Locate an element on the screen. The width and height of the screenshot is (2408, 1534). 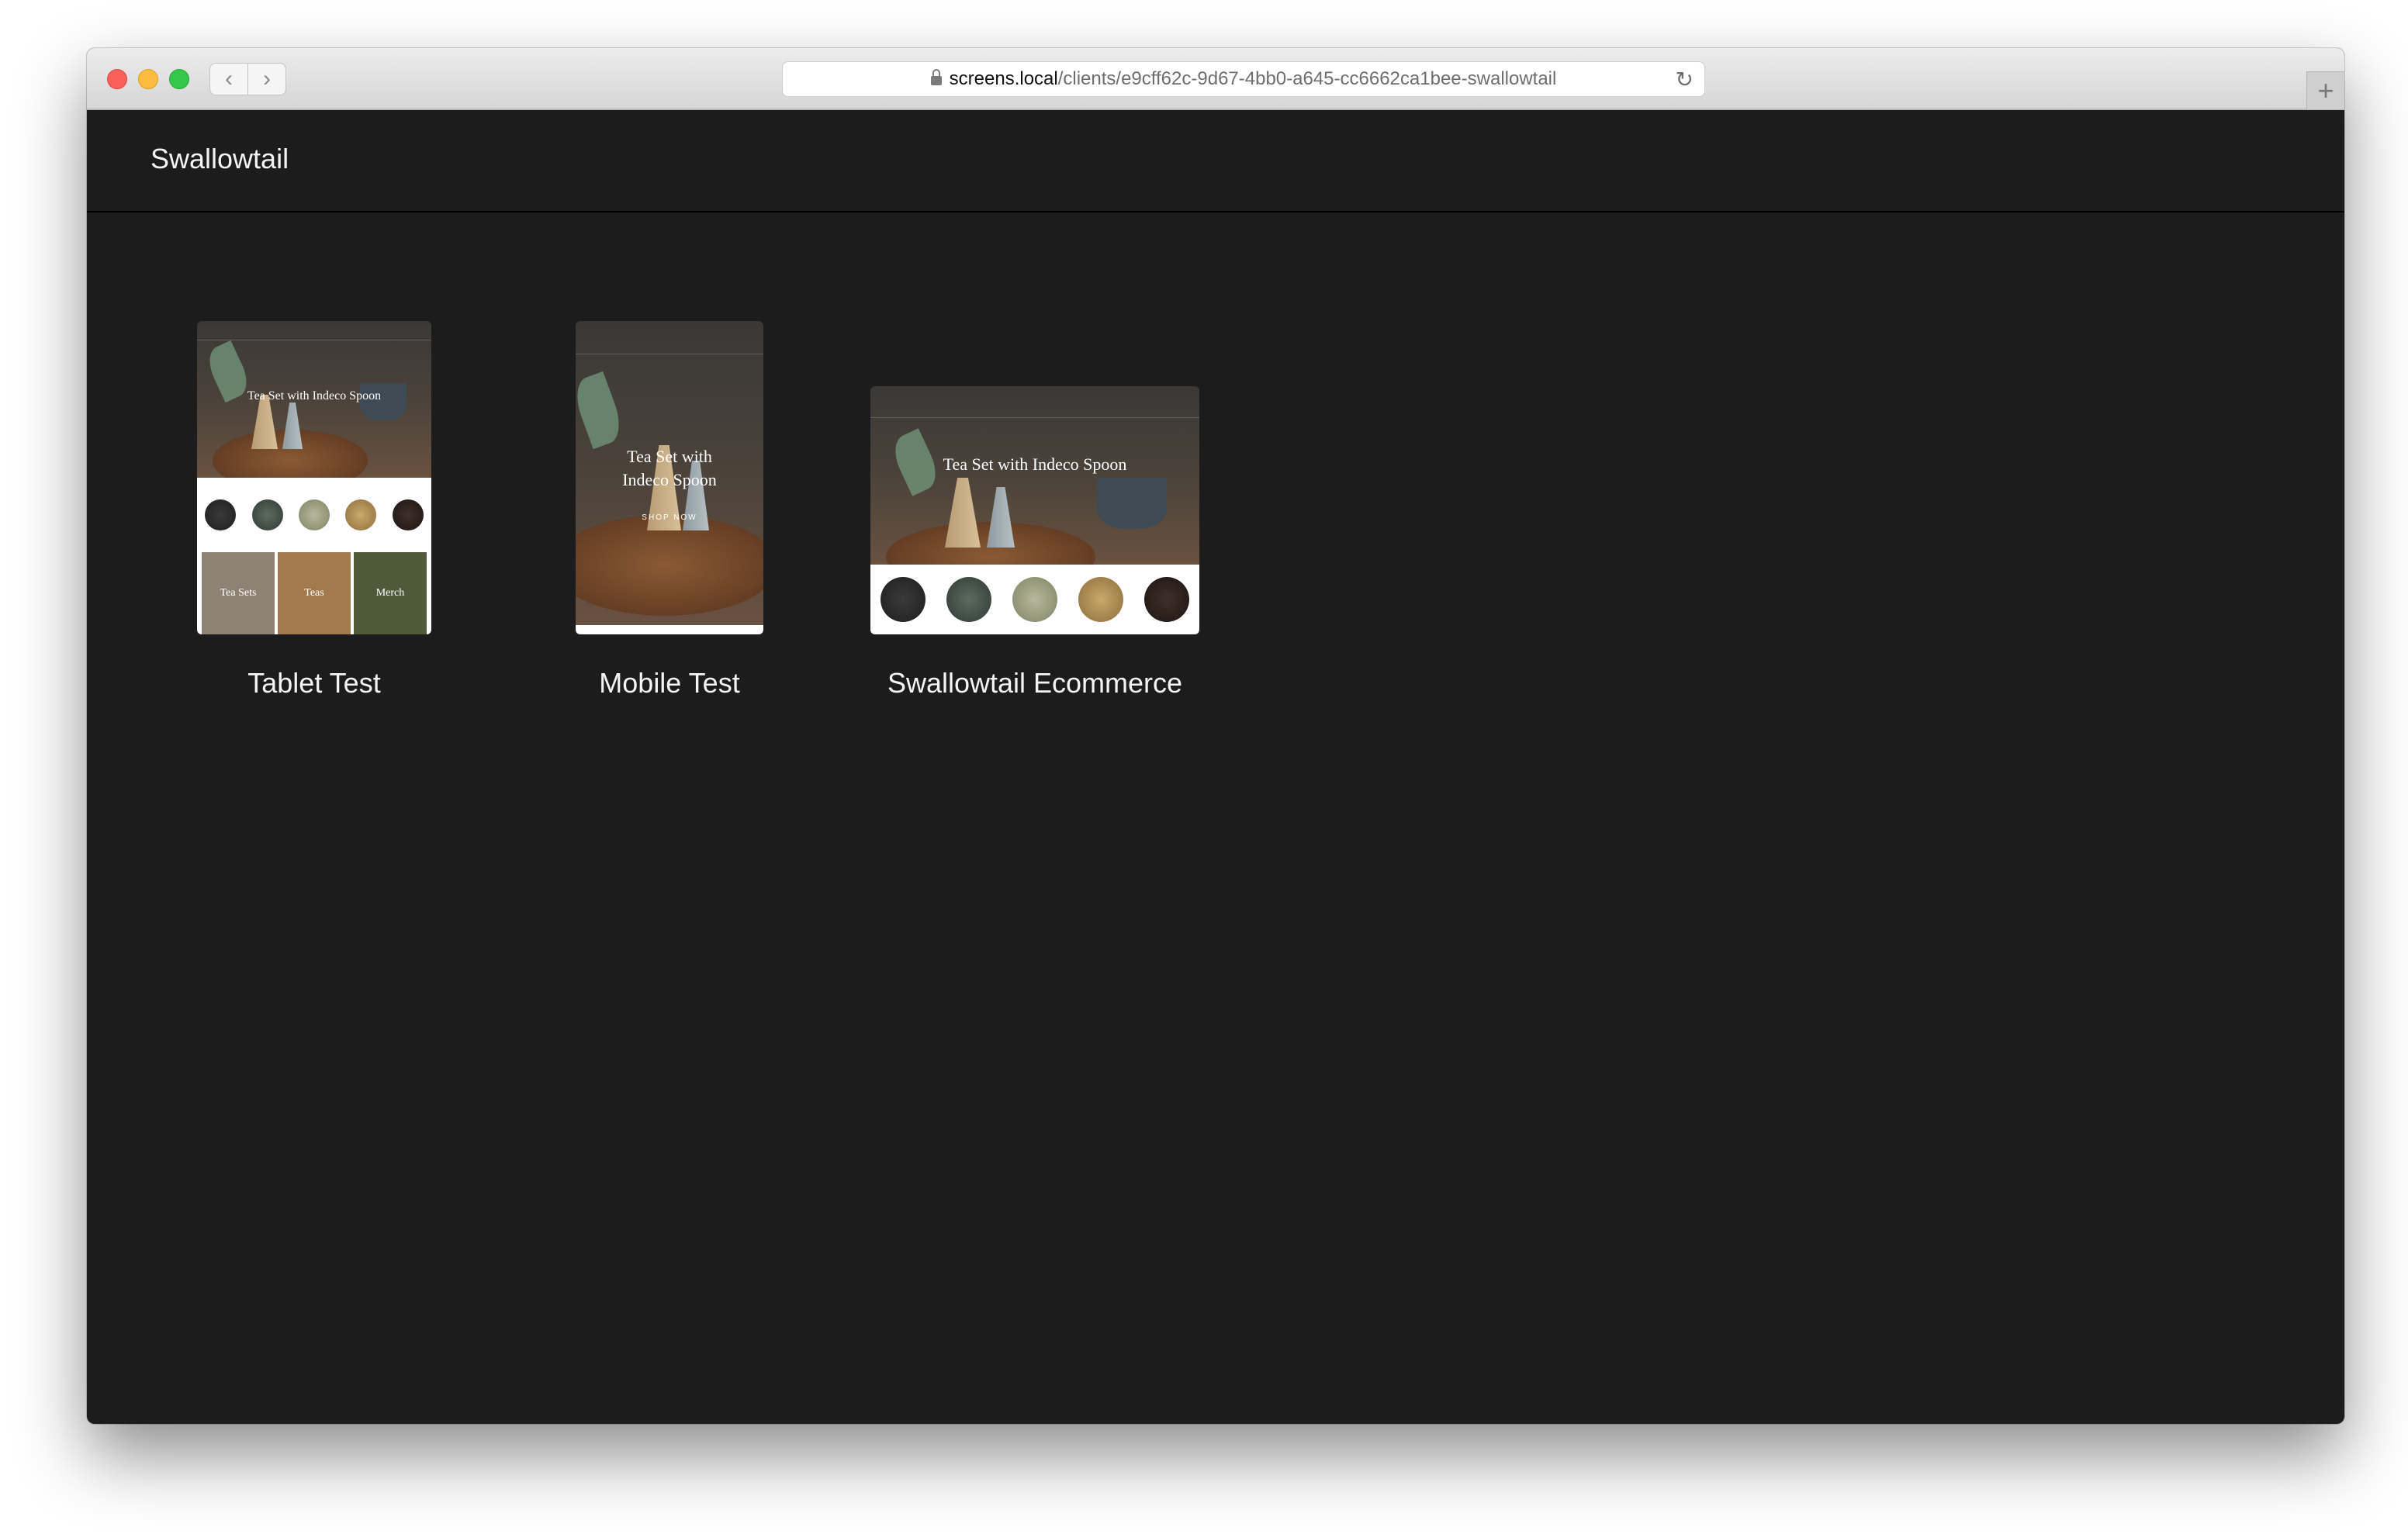
chevron-left-icon: ‹ is located at coordinates (229, 79).